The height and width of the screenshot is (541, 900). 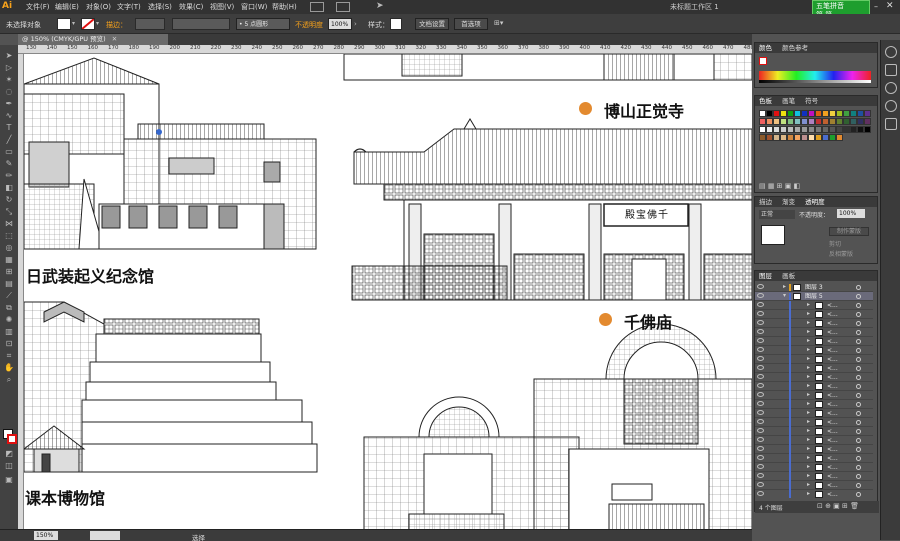 What do you see at coordinates (784, 295) in the screenshot?
I see `collapse-arrow-icon: ▾` at bounding box center [784, 295].